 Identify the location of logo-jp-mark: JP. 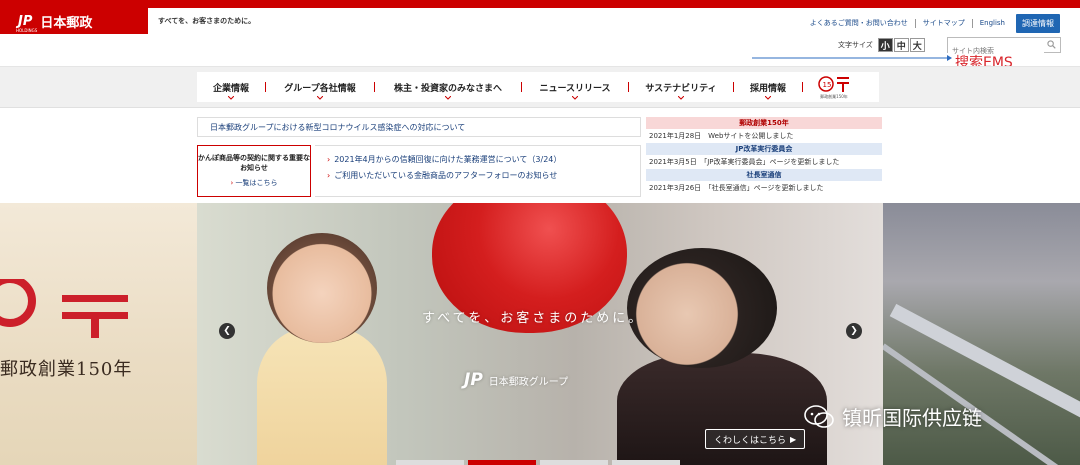
(25, 21).